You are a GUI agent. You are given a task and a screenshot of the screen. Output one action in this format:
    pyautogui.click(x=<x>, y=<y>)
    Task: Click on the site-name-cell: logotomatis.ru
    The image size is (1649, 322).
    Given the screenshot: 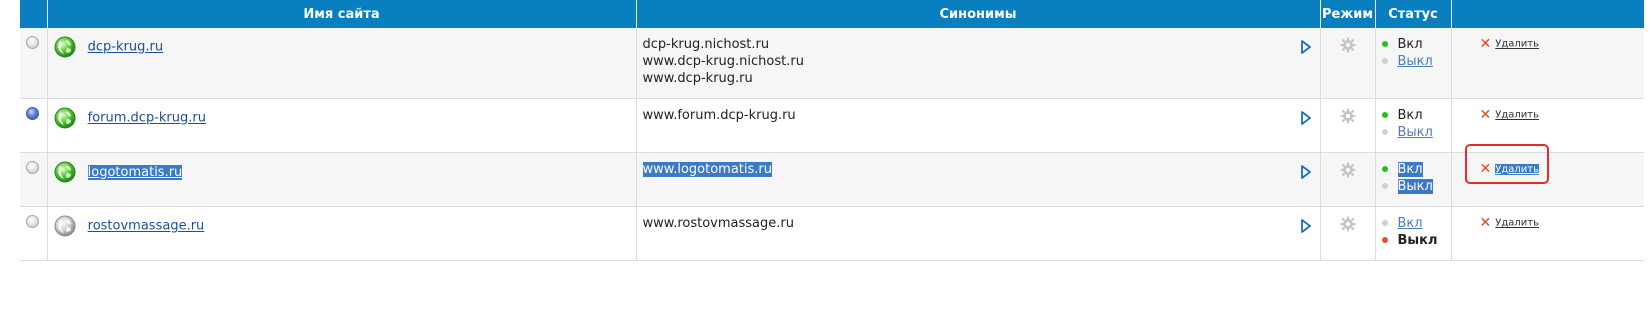 What is the action you would take?
    pyautogui.click(x=342, y=179)
    